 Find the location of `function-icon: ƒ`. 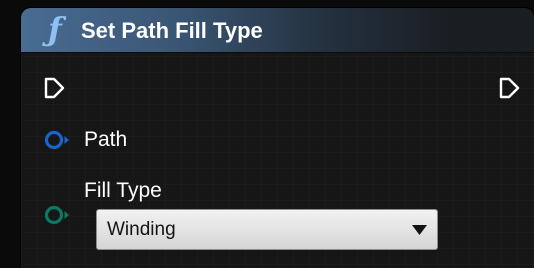

function-icon: ƒ is located at coordinates (55, 29).